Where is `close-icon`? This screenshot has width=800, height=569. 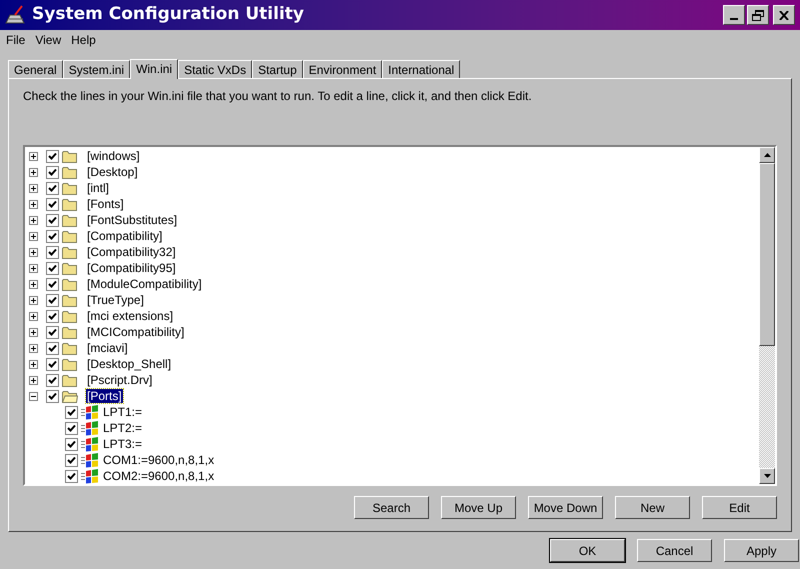 close-icon is located at coordinates (784, 15).